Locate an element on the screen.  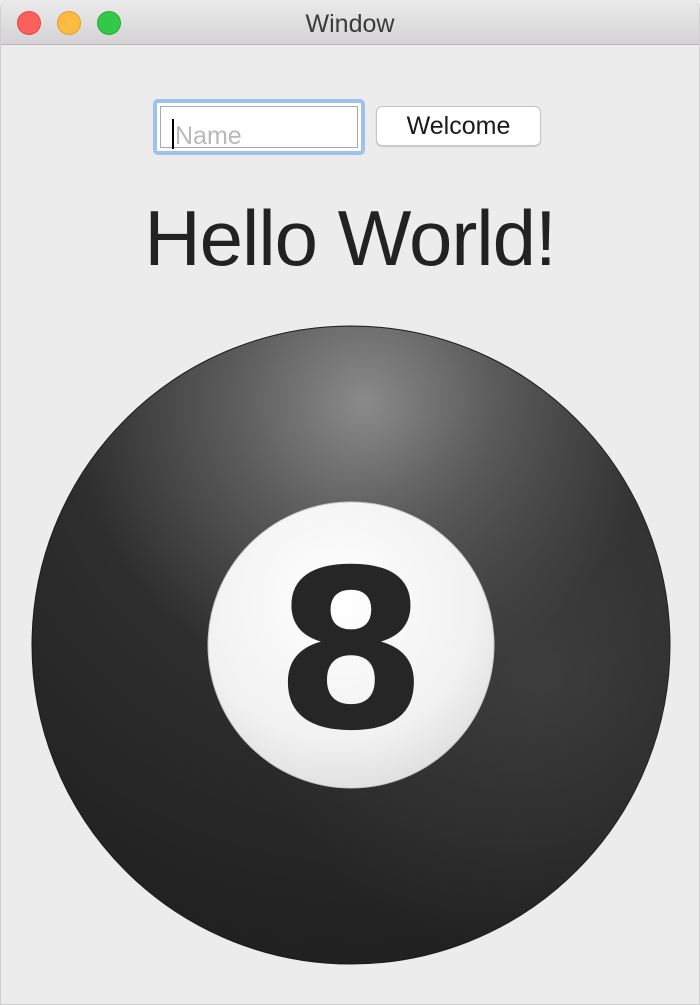
title-bar: Window is located at coordinates (350, 22).